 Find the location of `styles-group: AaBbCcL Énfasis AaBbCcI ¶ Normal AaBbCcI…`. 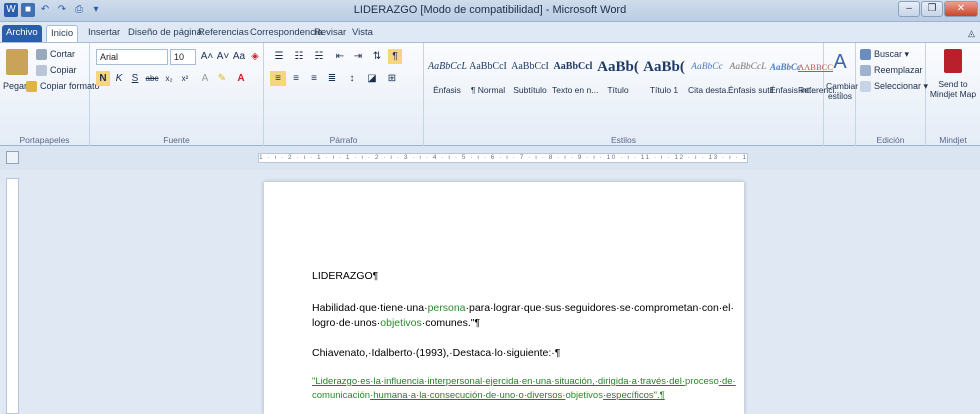

styles-group: AaBbCcL Énfasis AaBbCcI ¶ Normal AaBbCcI… is located at coordinates (632, 95).